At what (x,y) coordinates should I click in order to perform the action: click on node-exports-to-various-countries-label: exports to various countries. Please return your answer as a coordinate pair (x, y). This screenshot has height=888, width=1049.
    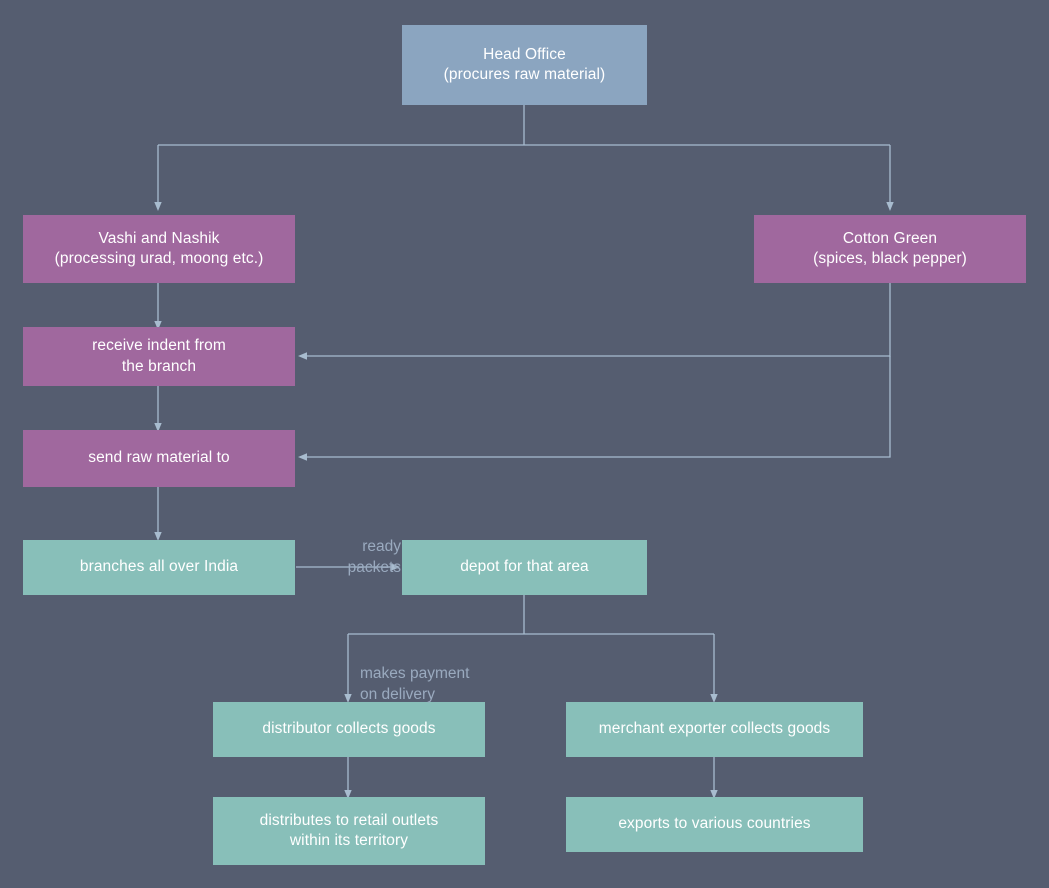
    Looking at the image, I should click on (714, 824).